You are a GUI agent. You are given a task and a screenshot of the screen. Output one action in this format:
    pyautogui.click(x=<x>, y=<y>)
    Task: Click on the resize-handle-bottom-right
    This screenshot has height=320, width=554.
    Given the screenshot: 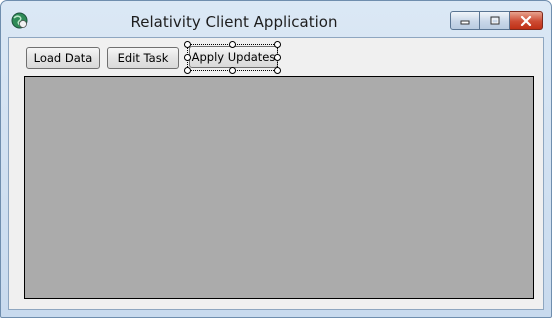 What is the action you would take?
    pyautogui.click(x=277, y=70)
    